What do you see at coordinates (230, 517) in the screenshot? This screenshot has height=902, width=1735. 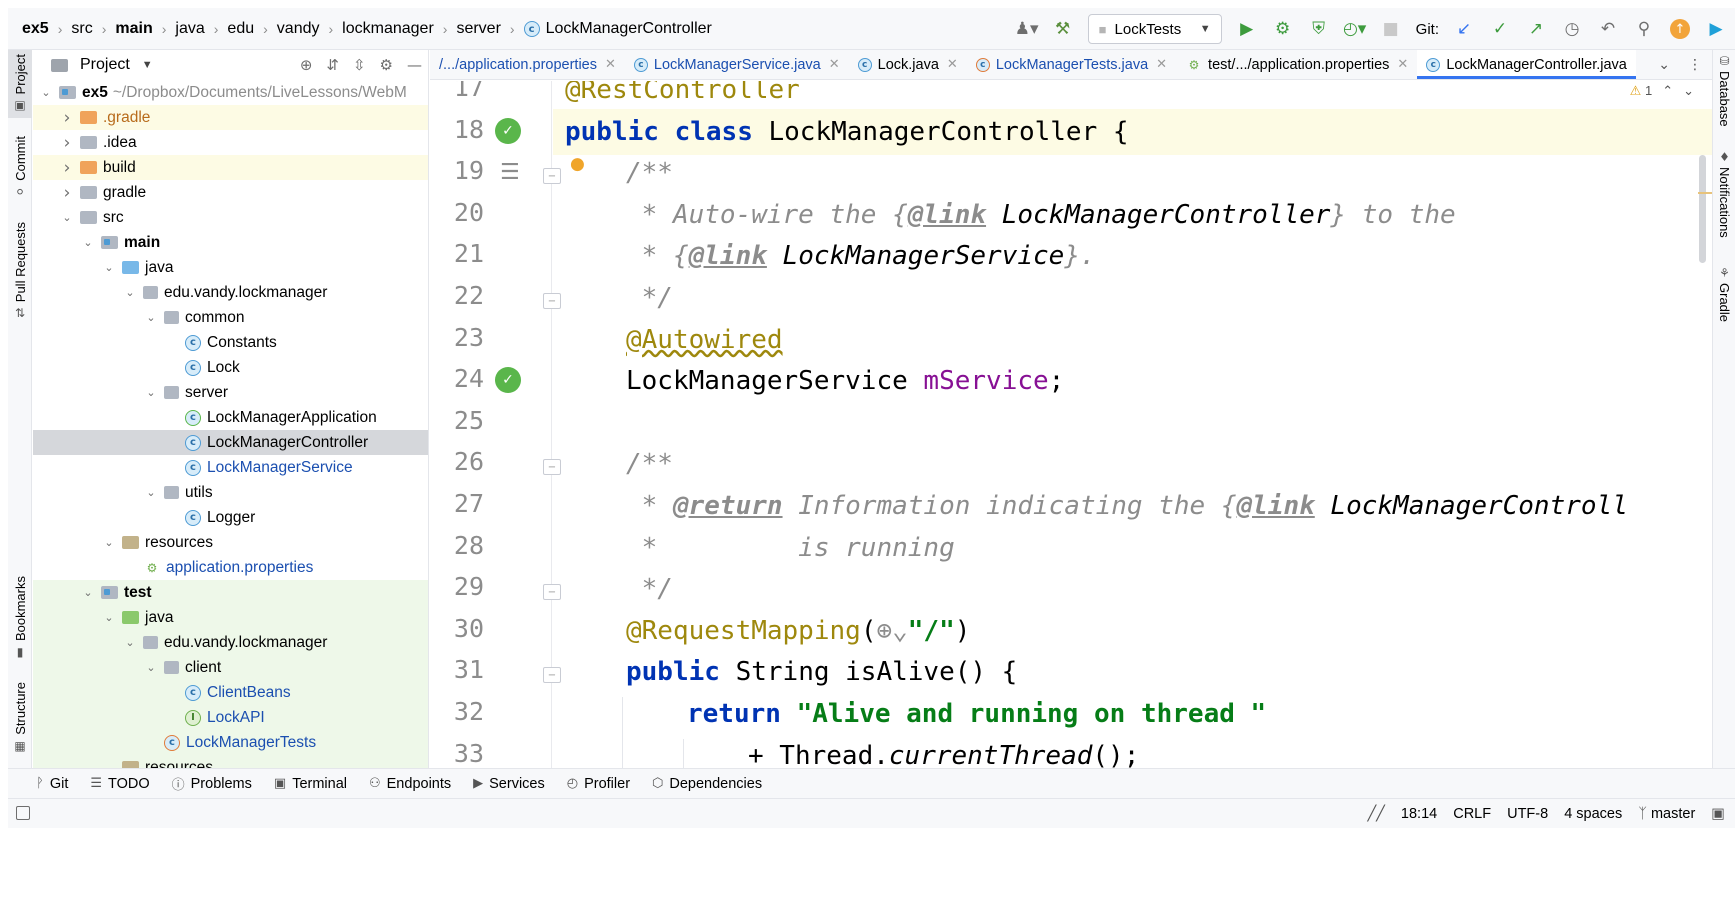 I see `tree-node: c Logger` at bounding box center [230, 517].